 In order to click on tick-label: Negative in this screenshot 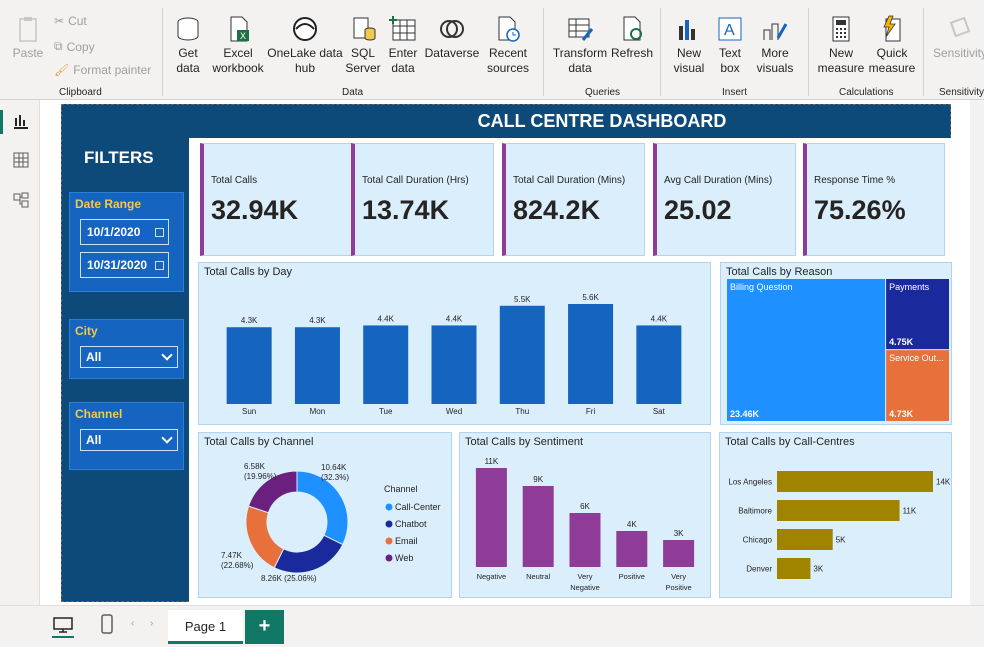, I will do `click(585, 587)`.